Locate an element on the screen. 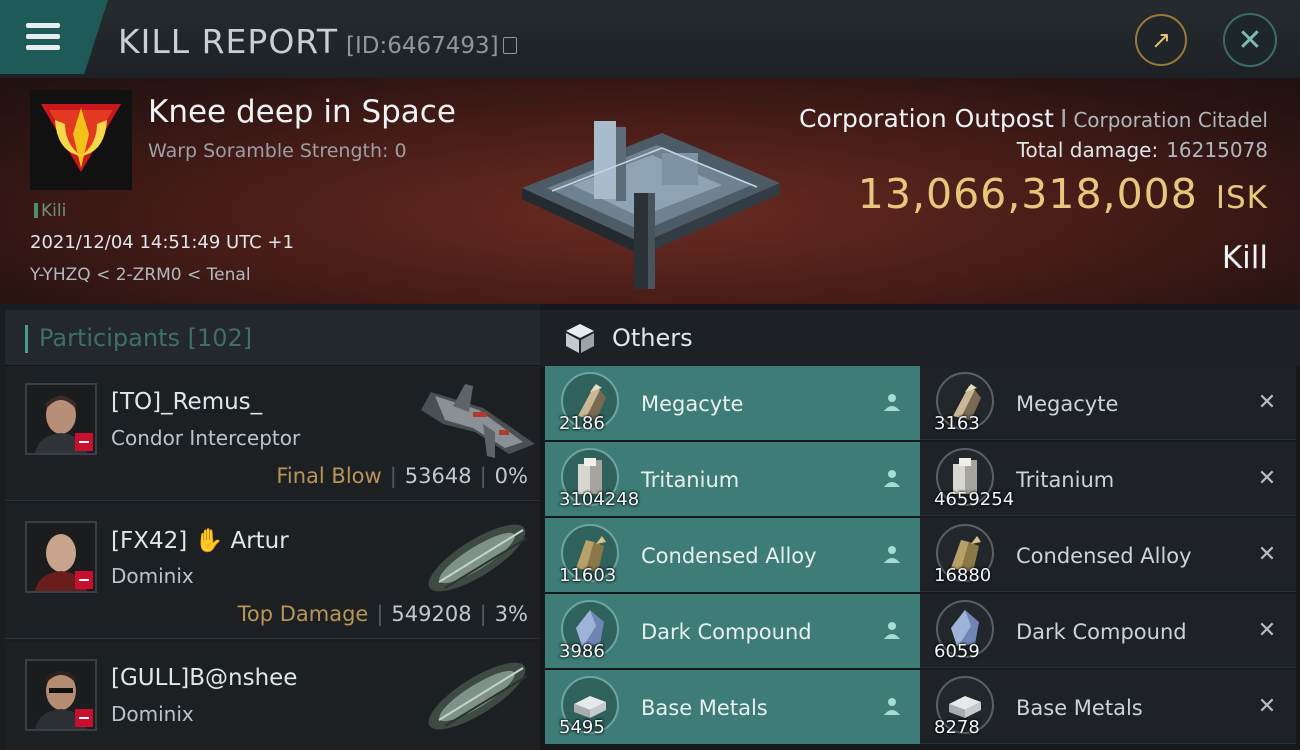 The width and height of the screenshot is (1300, 750). dropped-item: 11603 Condensed Alloy is located at coordinates (733, 555).